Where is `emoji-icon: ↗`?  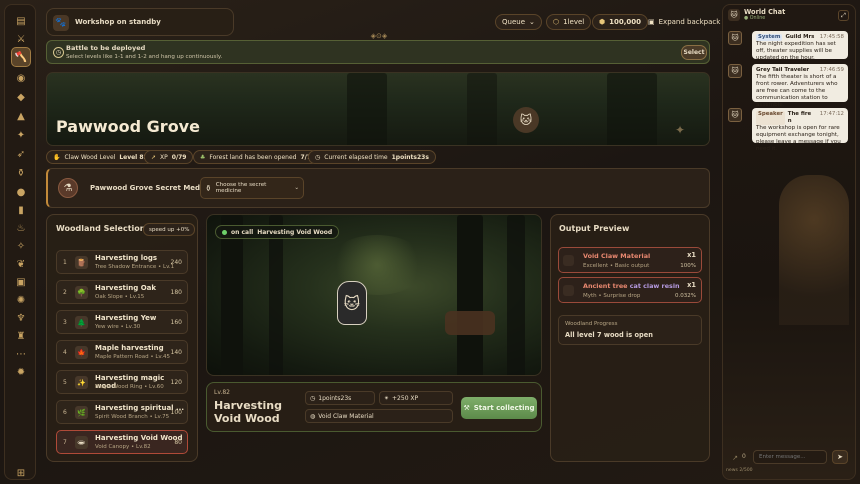 emoji-icon: ↗ is located at coordinates (735, 458).